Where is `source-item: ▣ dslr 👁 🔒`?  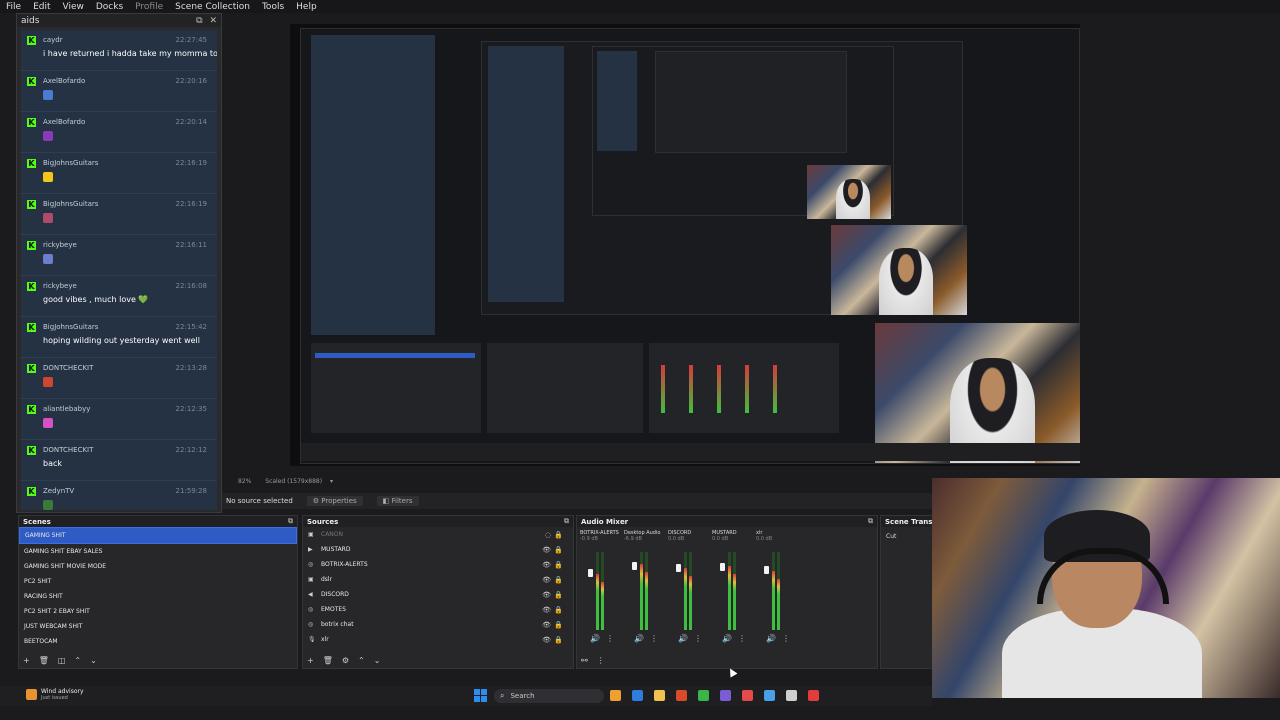 source-item: ▣ dslr 👁 🔒 is located at coordinates (438, 579).